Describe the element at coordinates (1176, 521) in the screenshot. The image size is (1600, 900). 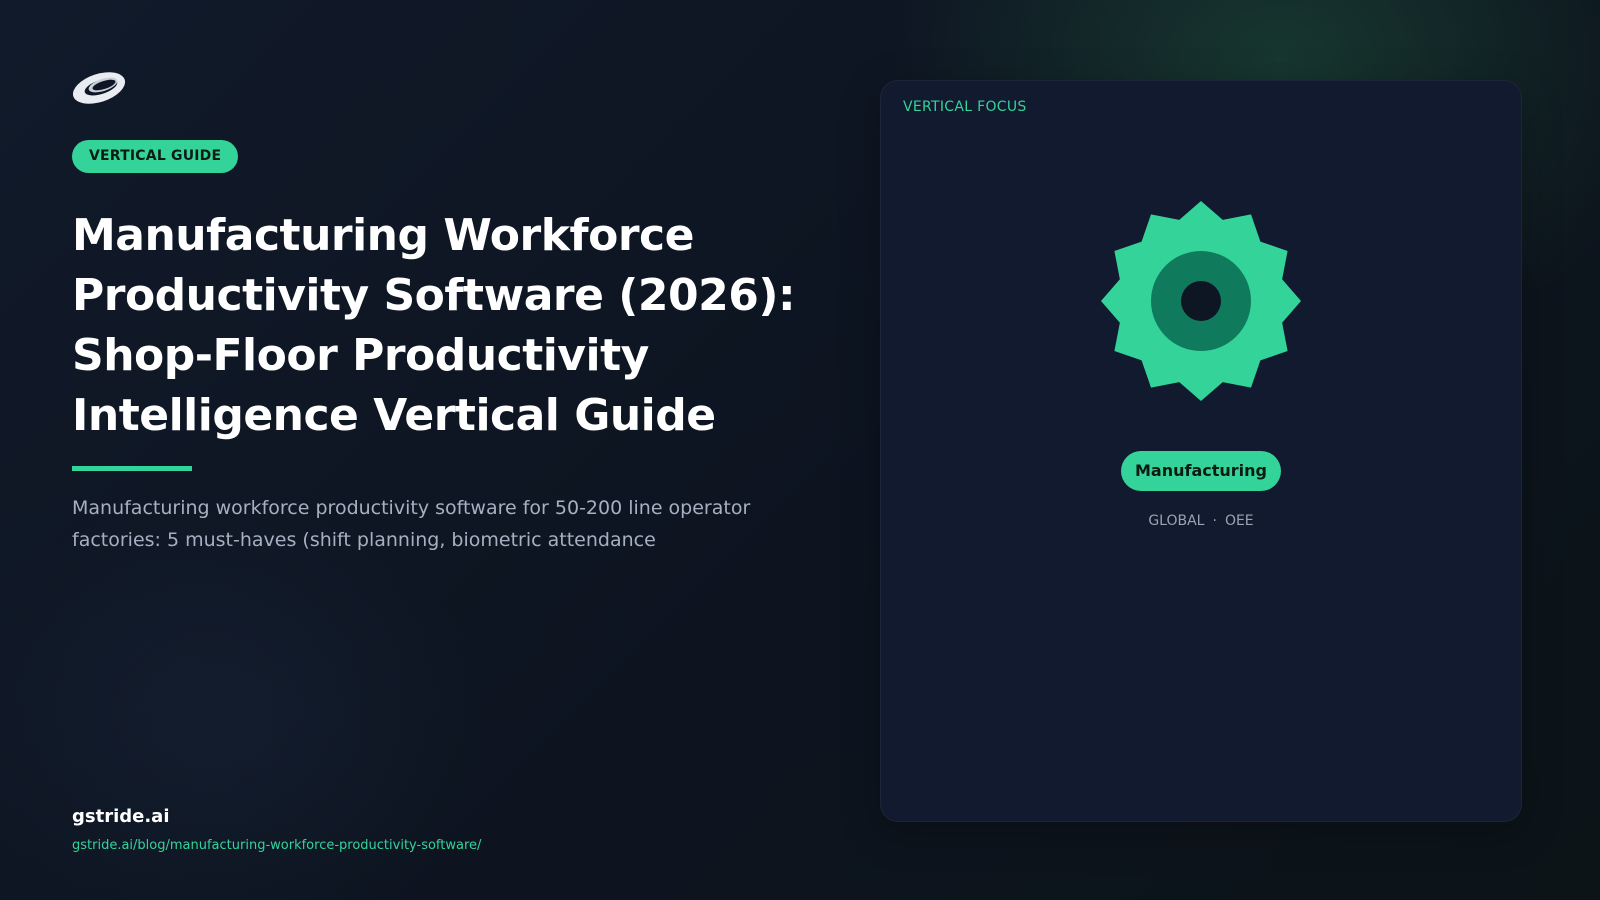
I see `tag-global: GLOBAL` at that location.